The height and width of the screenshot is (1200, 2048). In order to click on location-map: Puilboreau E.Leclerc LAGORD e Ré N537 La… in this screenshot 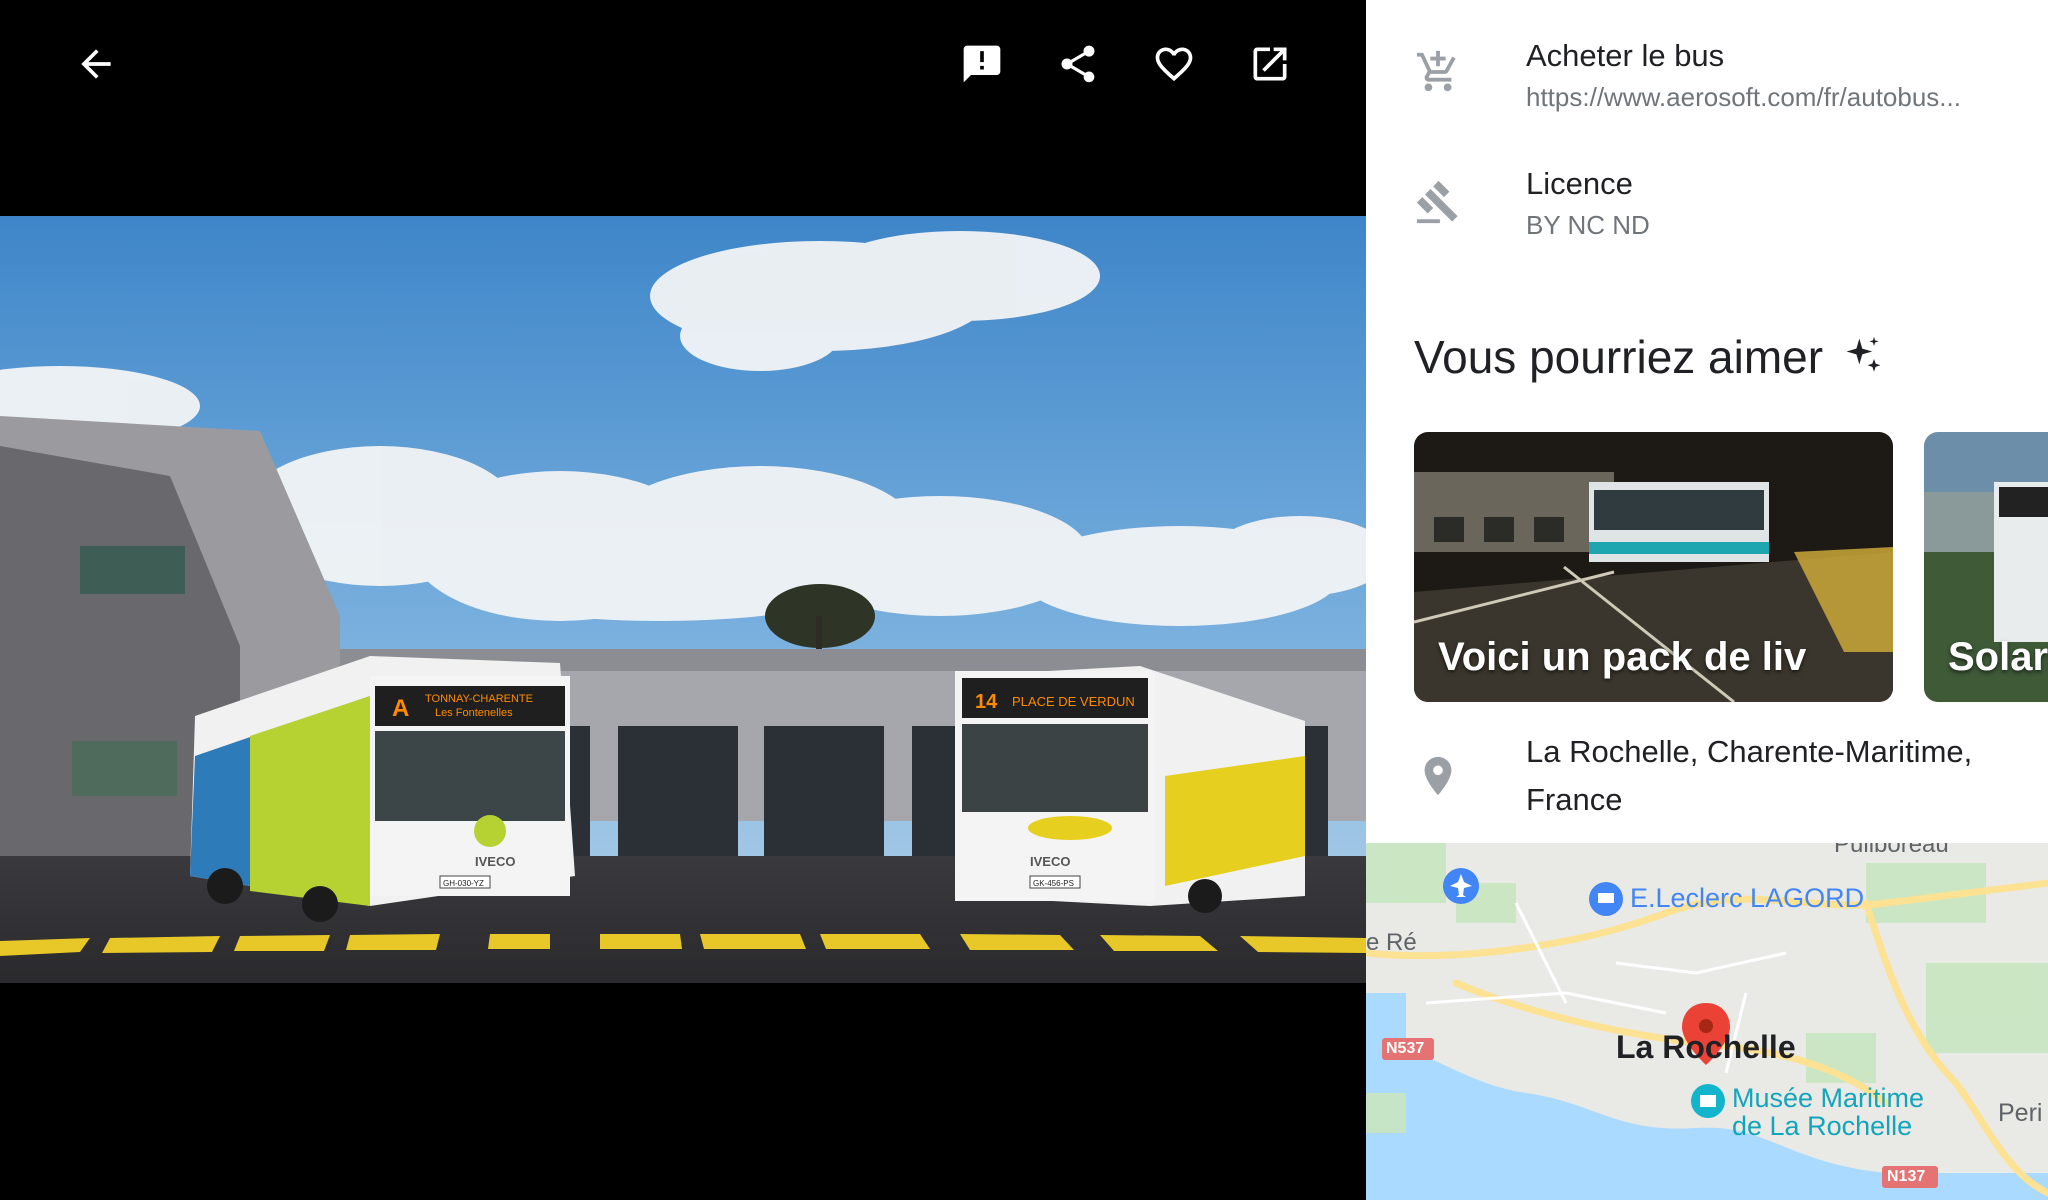, I will do `click(1707, 1021)`.